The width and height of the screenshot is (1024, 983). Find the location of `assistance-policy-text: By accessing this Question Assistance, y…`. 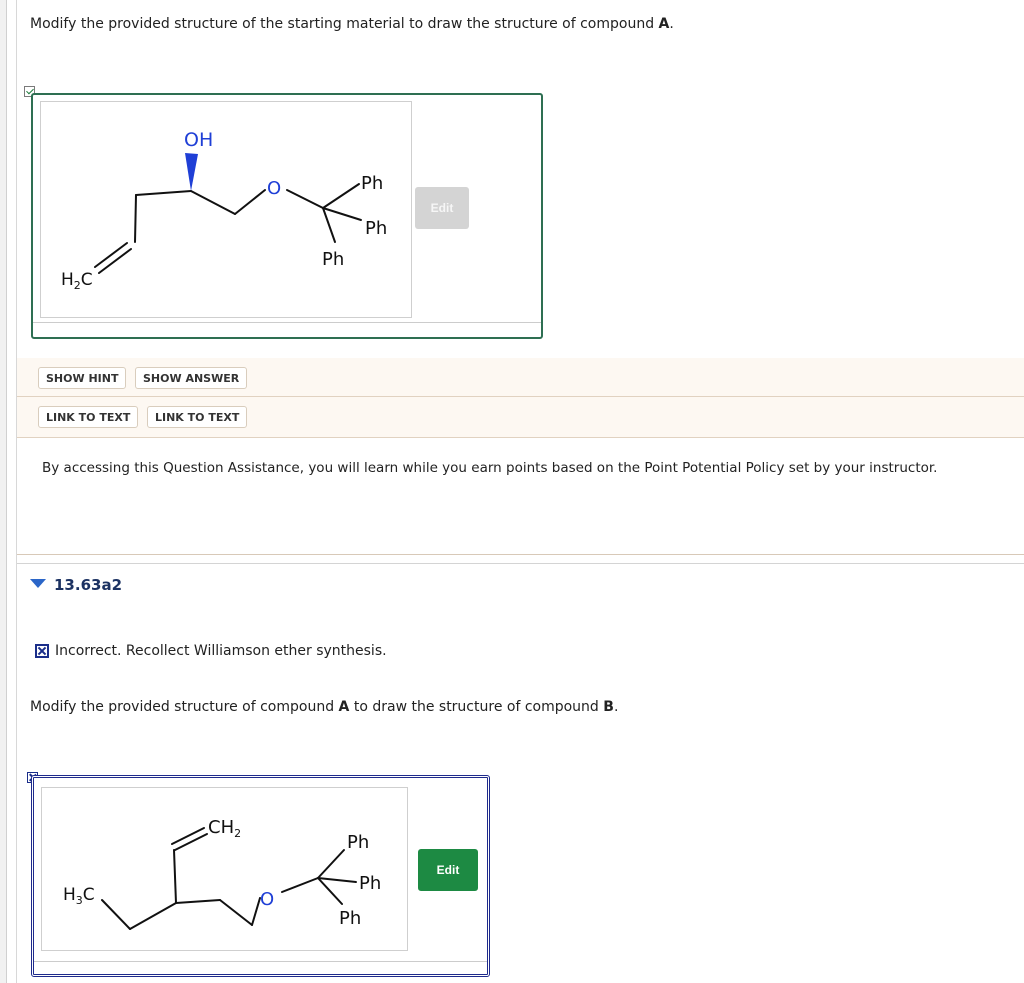

assistance-policy-text: By accessing this Question Assistance, y… is located at coordinates (490, 468).